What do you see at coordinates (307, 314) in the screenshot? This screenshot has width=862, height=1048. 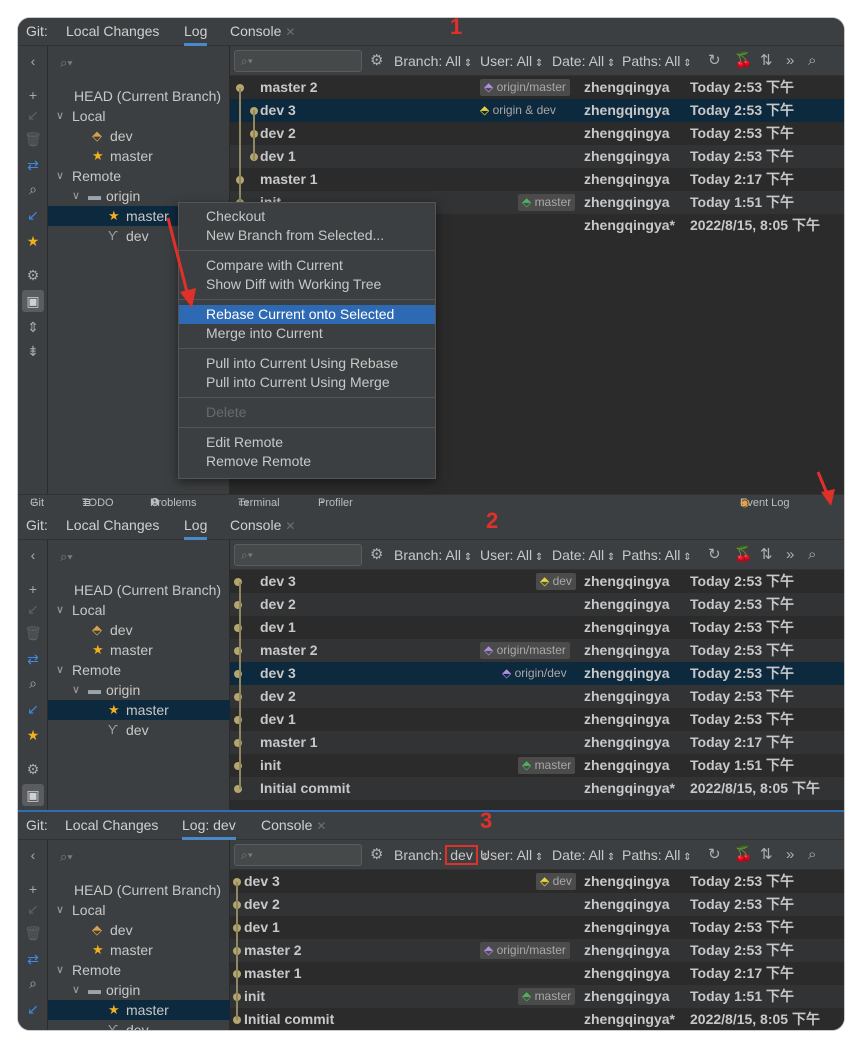 I see `menu-item: Rebase Current onto Selected` at bounding box center [307, 314].